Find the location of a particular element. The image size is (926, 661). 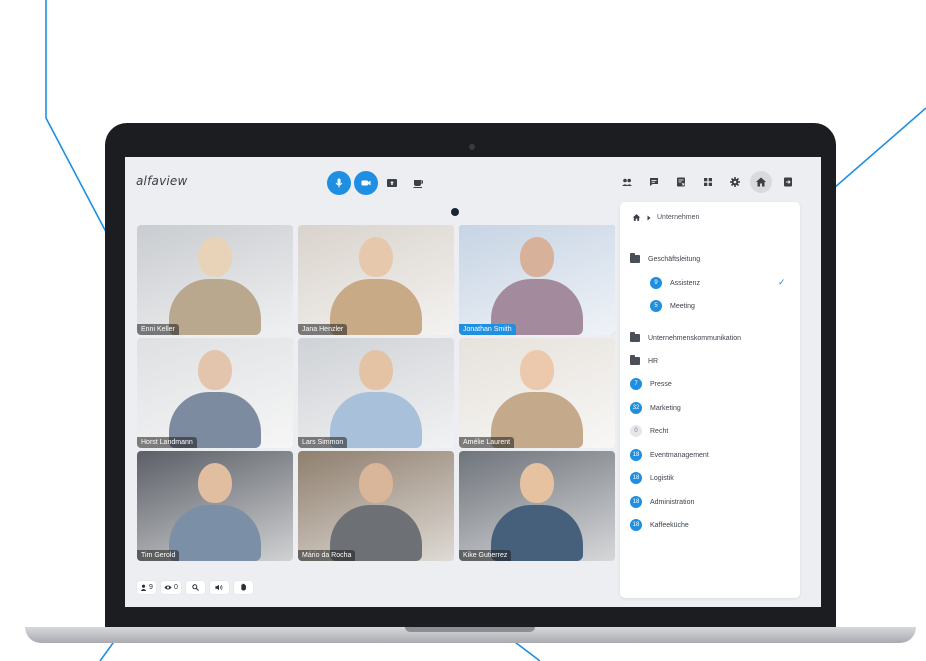

room-count-badge: 9 is located at coordinates (656, 283).